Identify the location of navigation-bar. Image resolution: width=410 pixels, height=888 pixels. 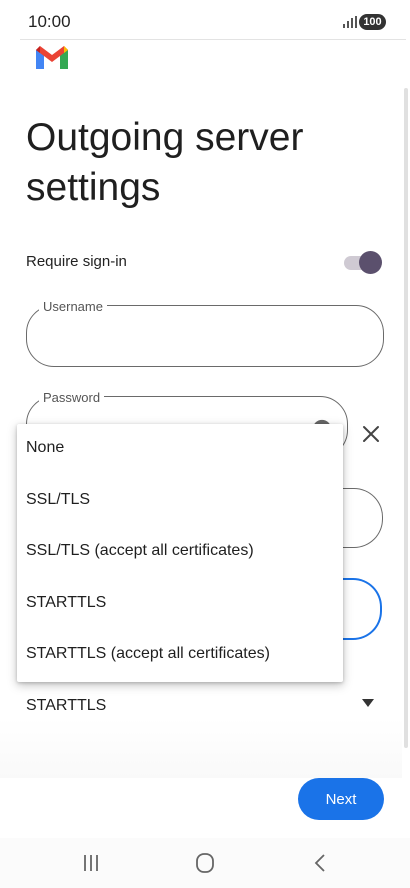
(205, 863).